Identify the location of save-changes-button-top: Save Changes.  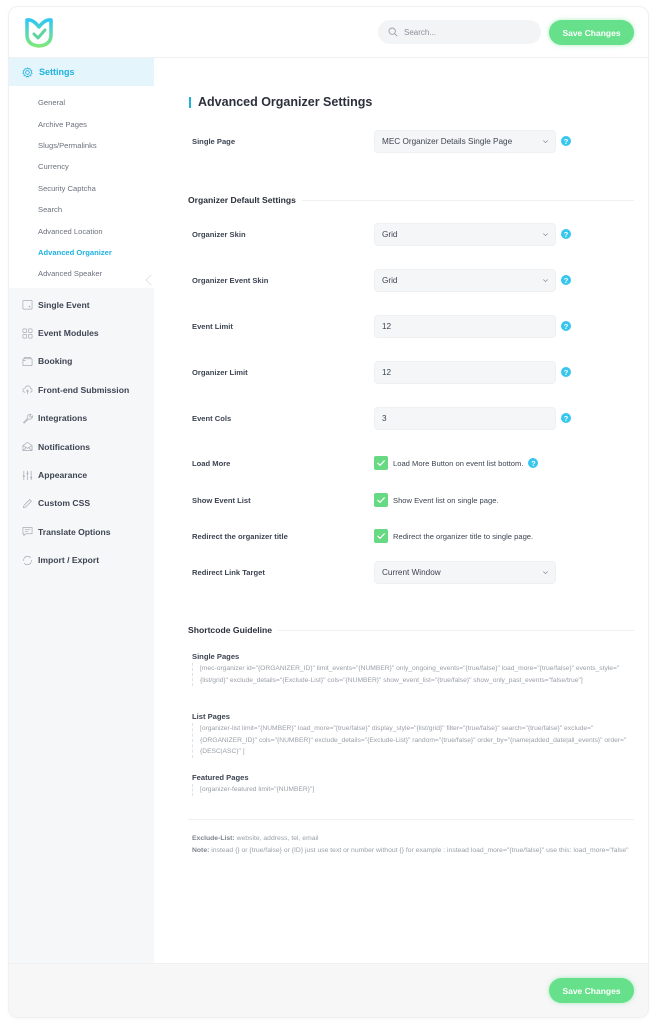
(591, 32).